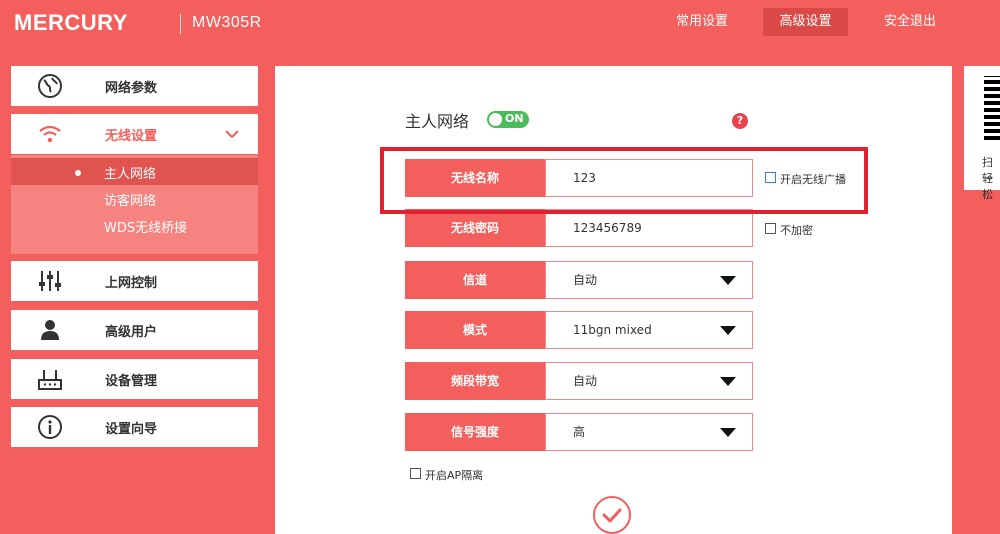  Describe the element at coordinates (855, 470) in the screenshot. I see `watermark-title: Baidu经验` at that location.